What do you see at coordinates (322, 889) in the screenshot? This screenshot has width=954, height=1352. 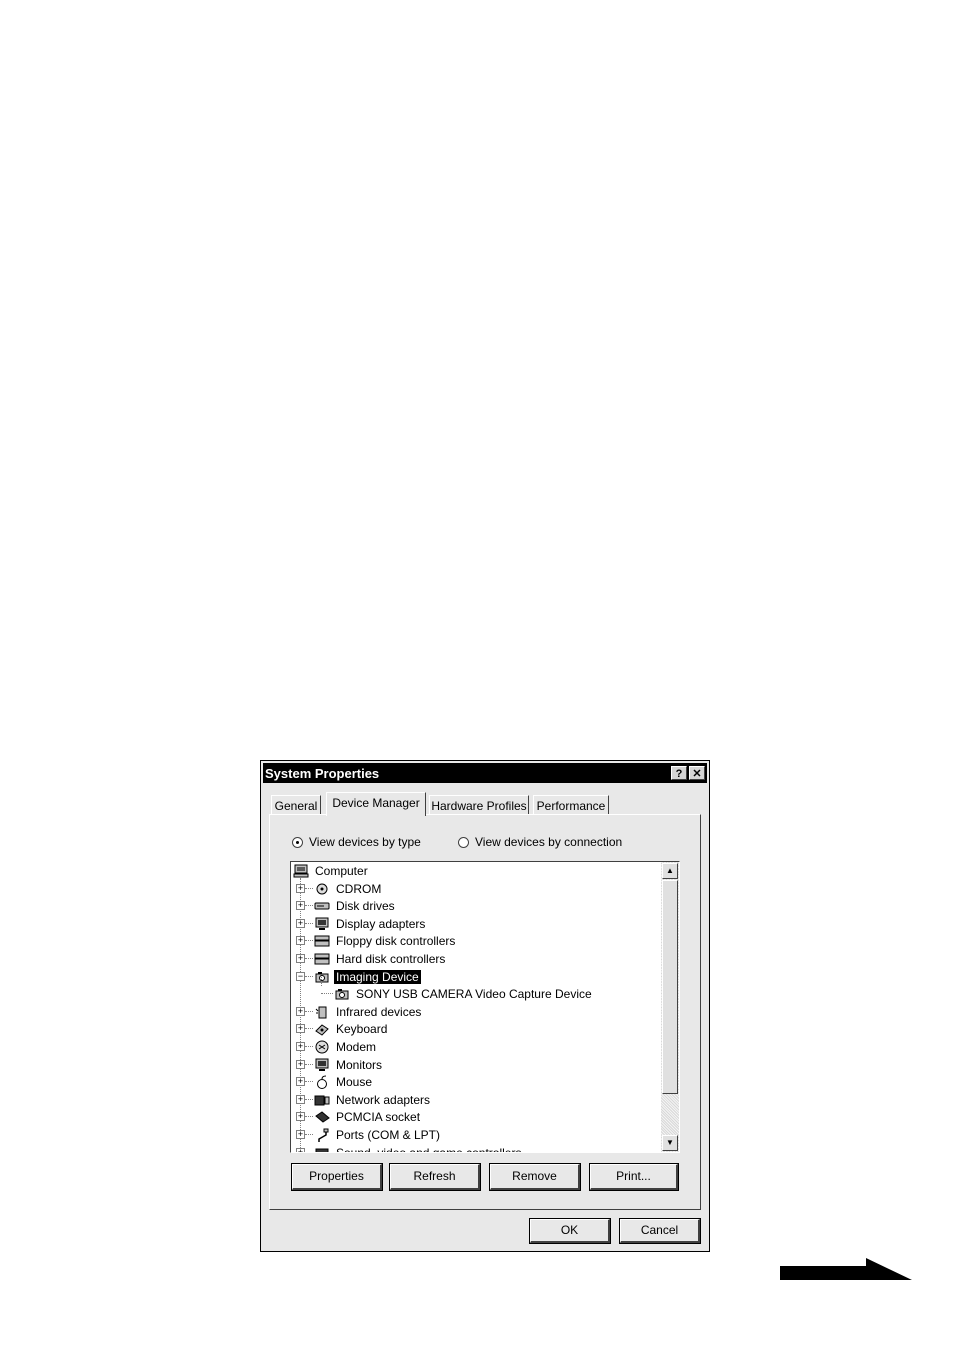 I see `cdrom-icon` at bounding box center [322, 889].